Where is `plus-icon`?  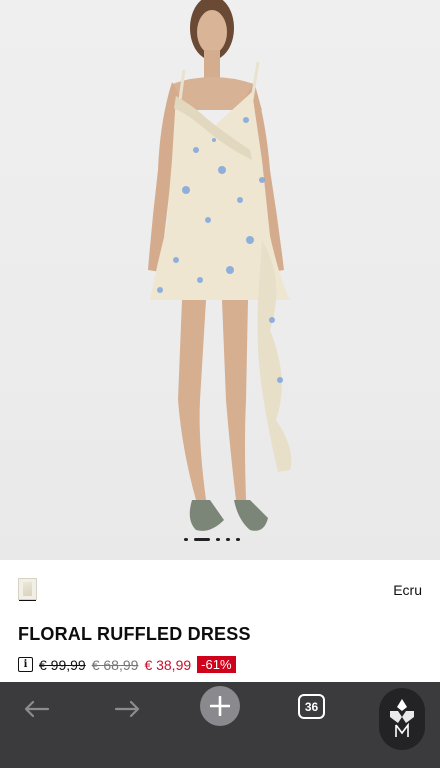 plus-icon is located at coordinates (220, 706).